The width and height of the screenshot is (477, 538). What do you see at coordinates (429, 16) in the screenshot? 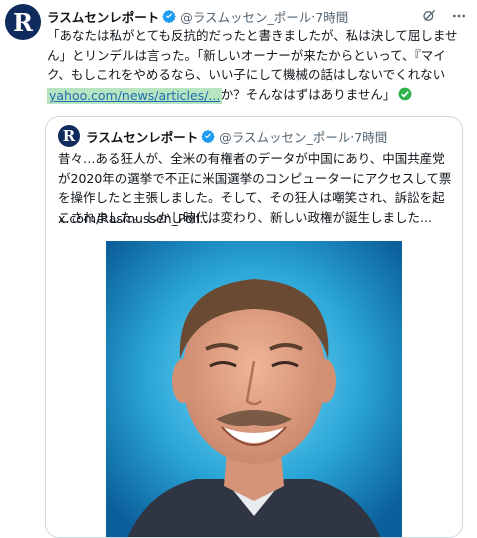
I see `grok-icon` at bounding box center [429, 16].